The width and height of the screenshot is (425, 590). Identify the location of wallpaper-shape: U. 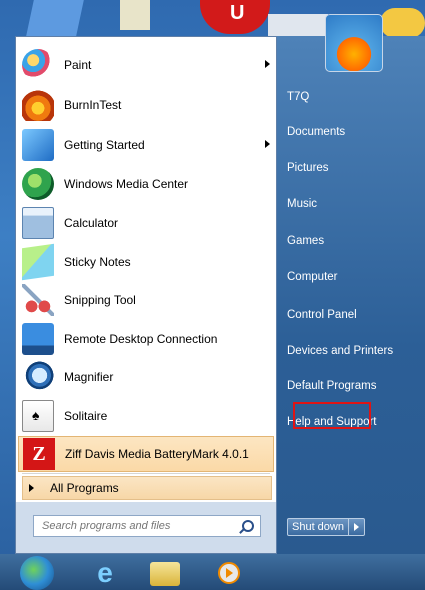
(235, 17).